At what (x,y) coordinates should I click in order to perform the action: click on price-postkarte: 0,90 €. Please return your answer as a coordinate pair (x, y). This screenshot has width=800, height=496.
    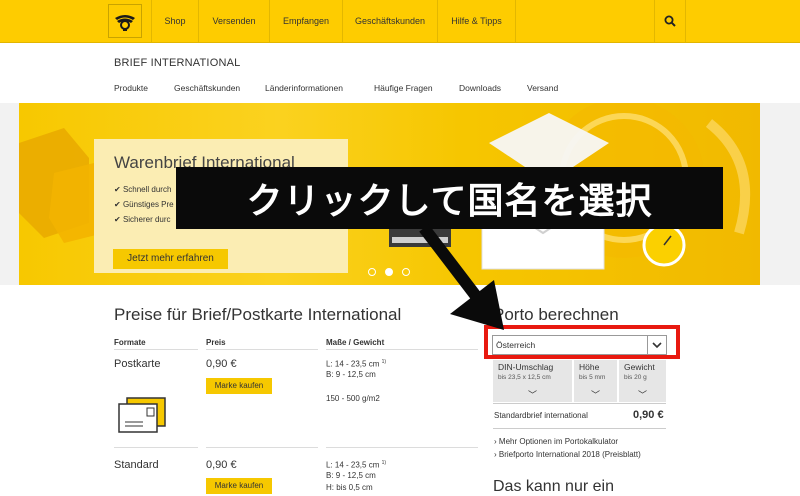
    Looking at the image, I should click on (221, 364).